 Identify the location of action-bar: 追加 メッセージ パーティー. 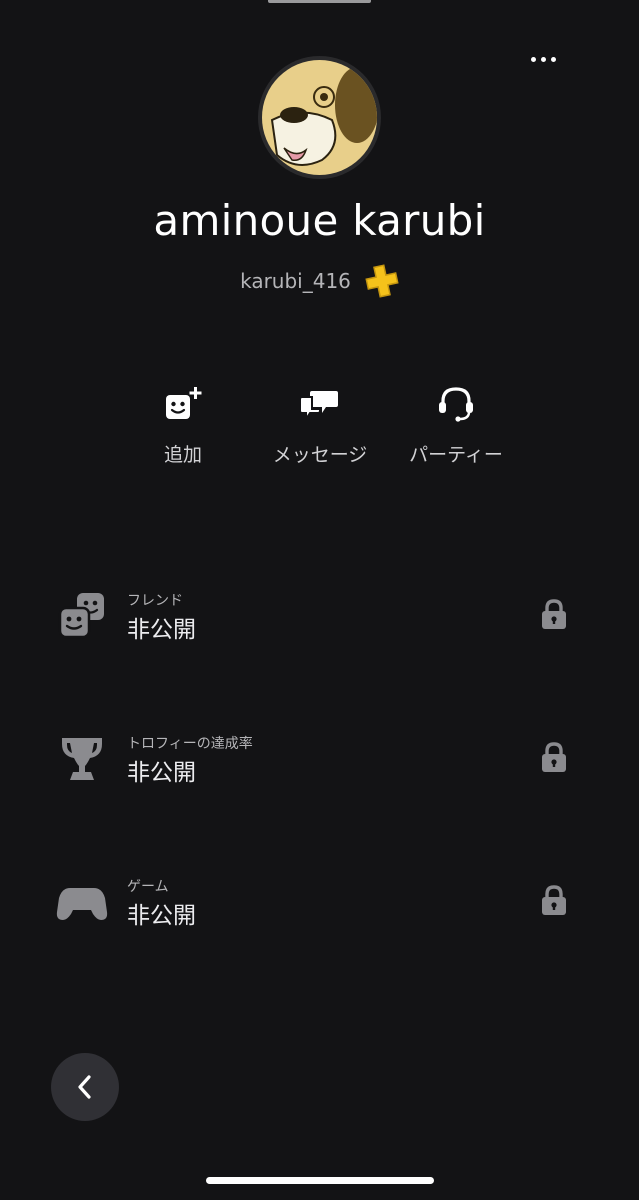
(319, 428).